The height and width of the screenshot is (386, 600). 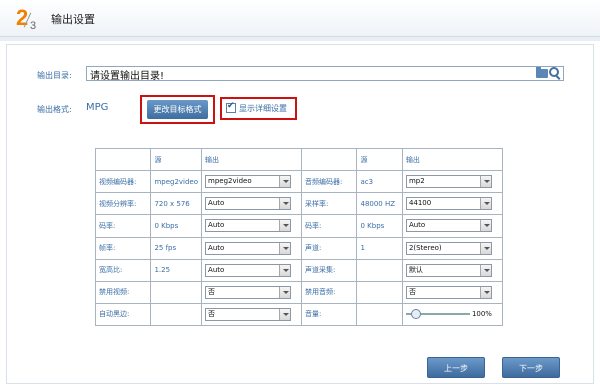 What do you see at coordinates (248, 182) in the screenshot?
I see `video-output-select: mpeg2video` at bounding box center [248, 182].